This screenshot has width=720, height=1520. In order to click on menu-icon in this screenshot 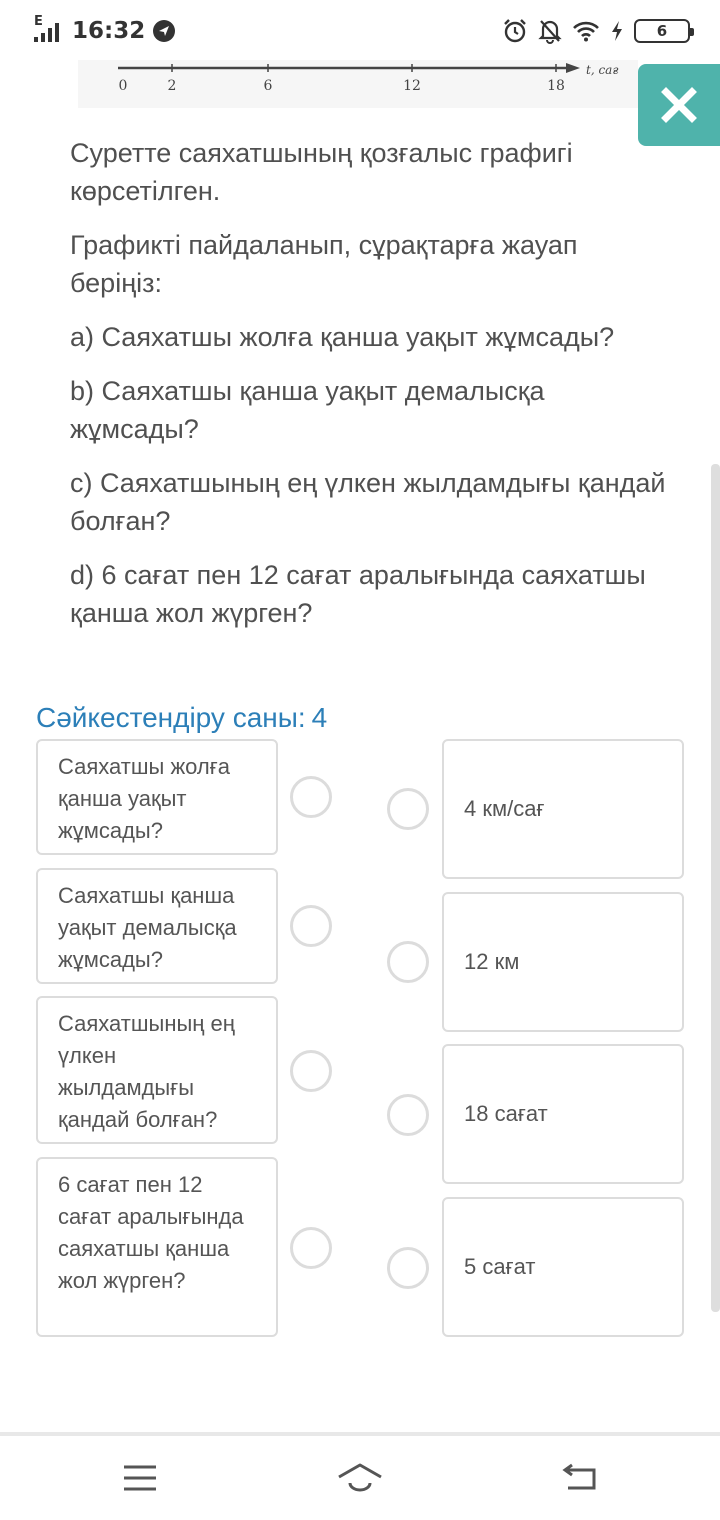, I will do `click(140, 1478)`.